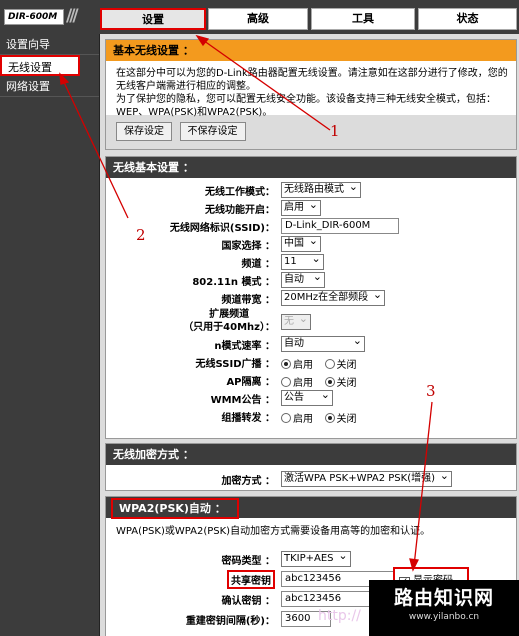  I want to click on faint-watermark-text: http://, so click(339, 616).